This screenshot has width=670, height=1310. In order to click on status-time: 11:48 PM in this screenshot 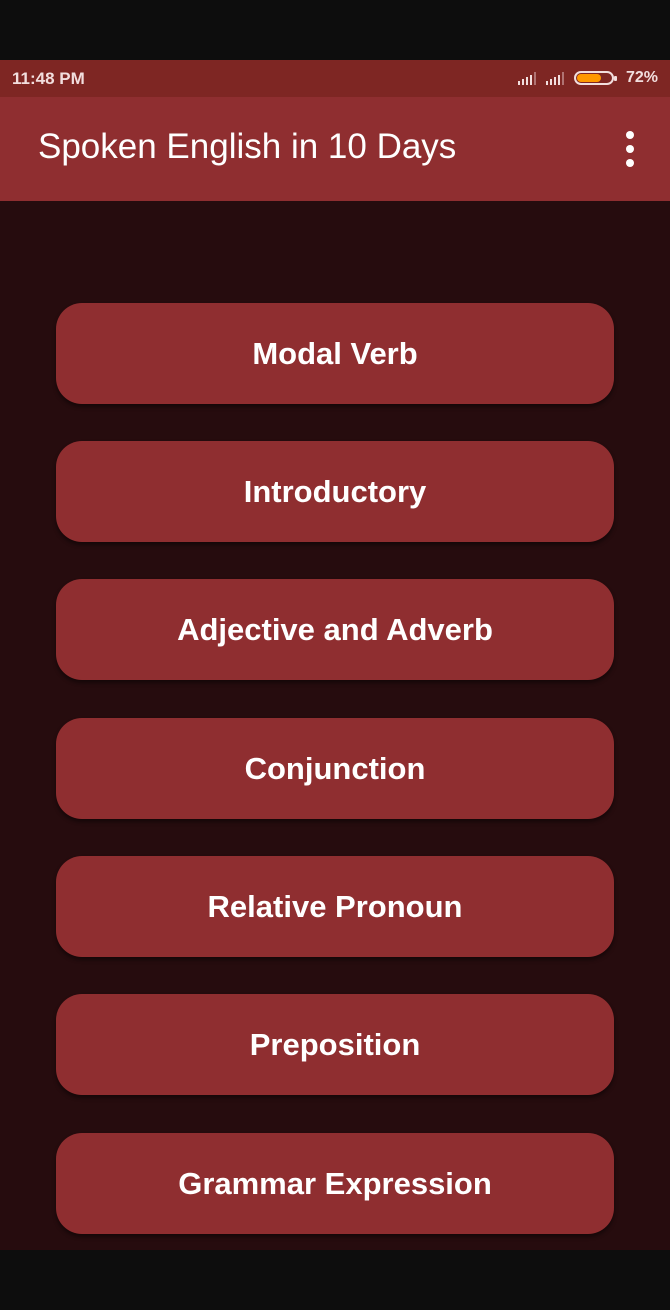, I will do `click(48, 78)`.